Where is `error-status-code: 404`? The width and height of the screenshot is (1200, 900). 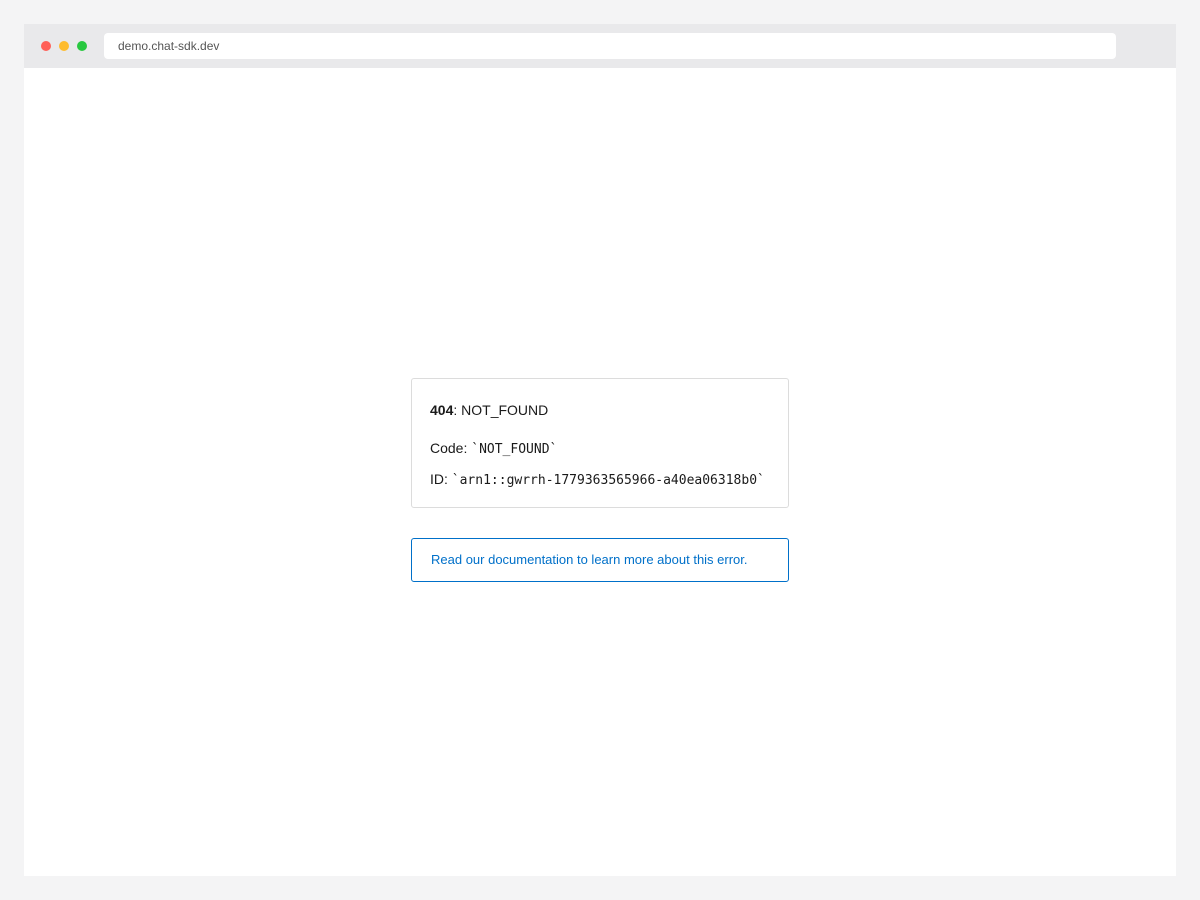
error-status-code: 404 is located at coordinates (442, 410).